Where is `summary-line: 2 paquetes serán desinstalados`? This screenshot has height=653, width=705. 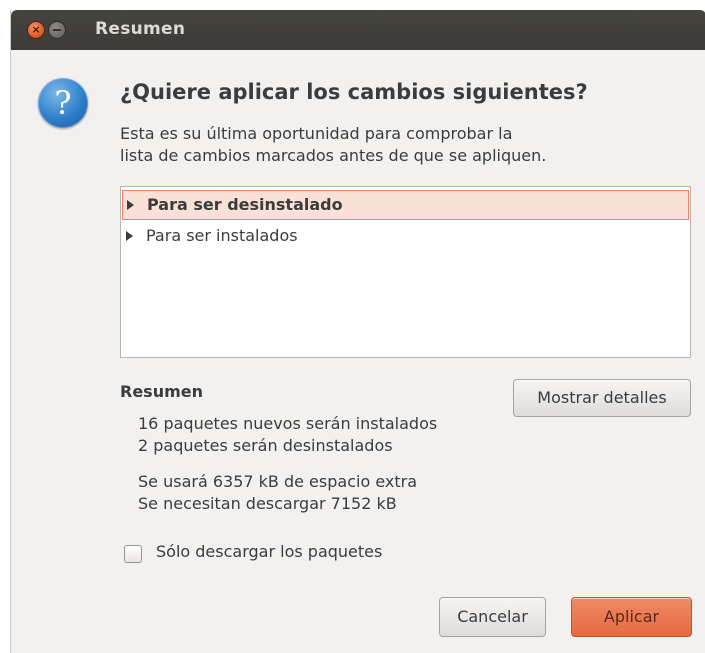
summary-line: 2 paquetes serán desinstalados is located at coordinates (265, 445).